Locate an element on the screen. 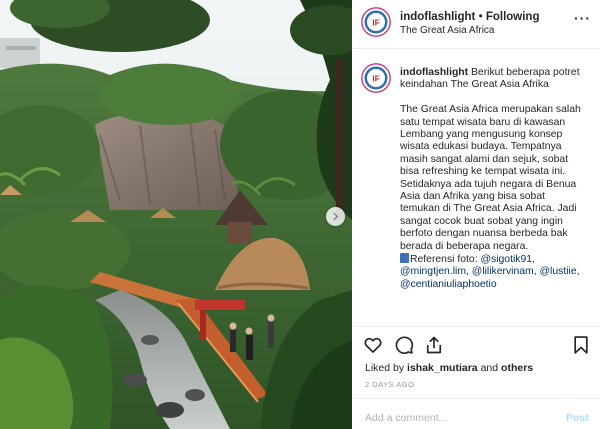  chevron-right-icon is located at coordinates (336, 216).